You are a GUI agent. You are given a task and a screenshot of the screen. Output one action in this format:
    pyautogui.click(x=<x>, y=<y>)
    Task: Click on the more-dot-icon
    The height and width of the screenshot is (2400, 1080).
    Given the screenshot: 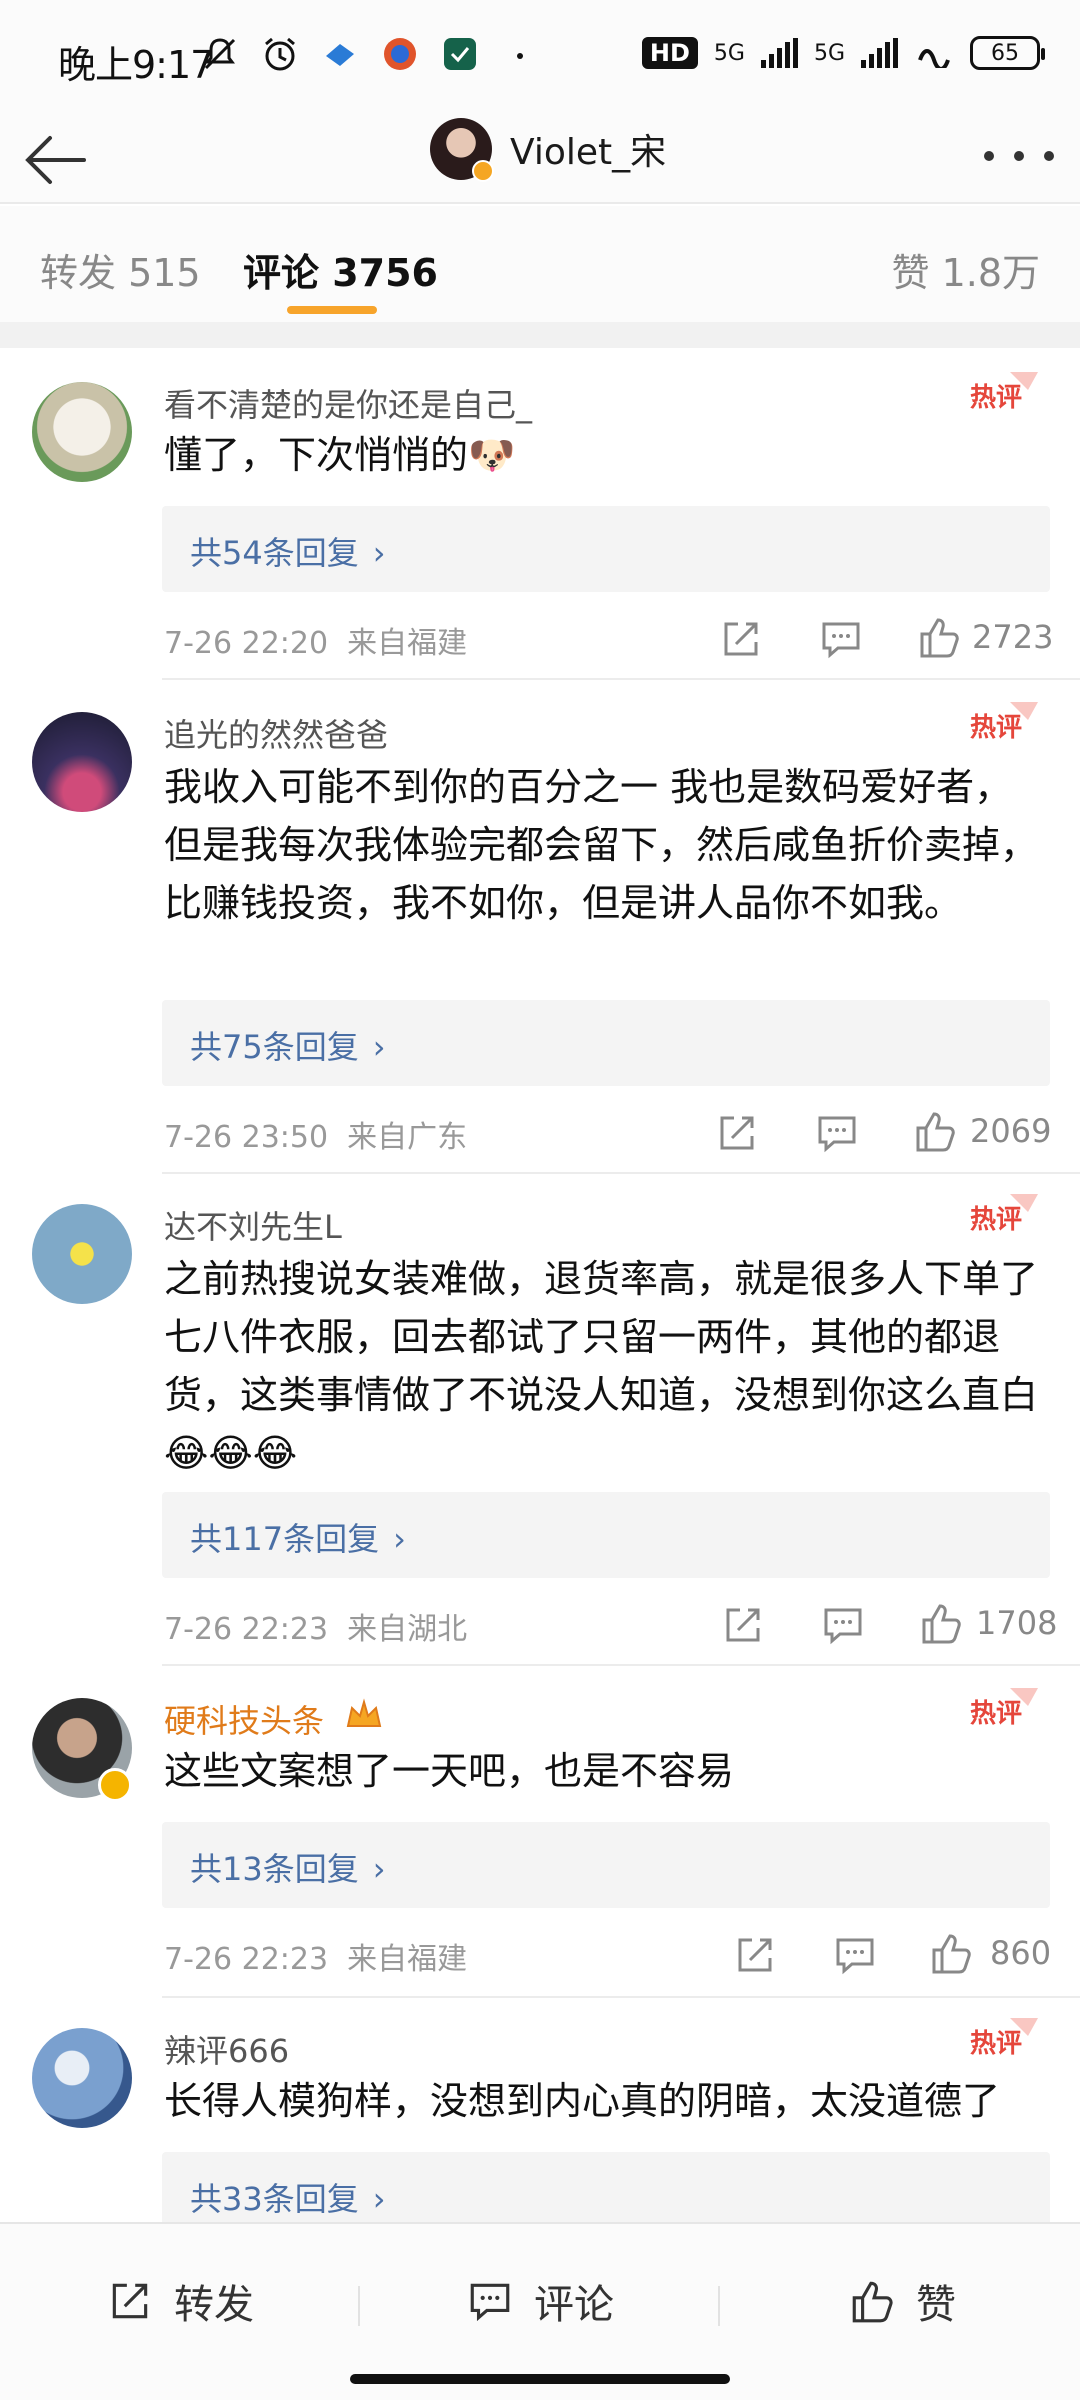 What is the action you would take?
    pyautogui.click(x=520, y=56)
    